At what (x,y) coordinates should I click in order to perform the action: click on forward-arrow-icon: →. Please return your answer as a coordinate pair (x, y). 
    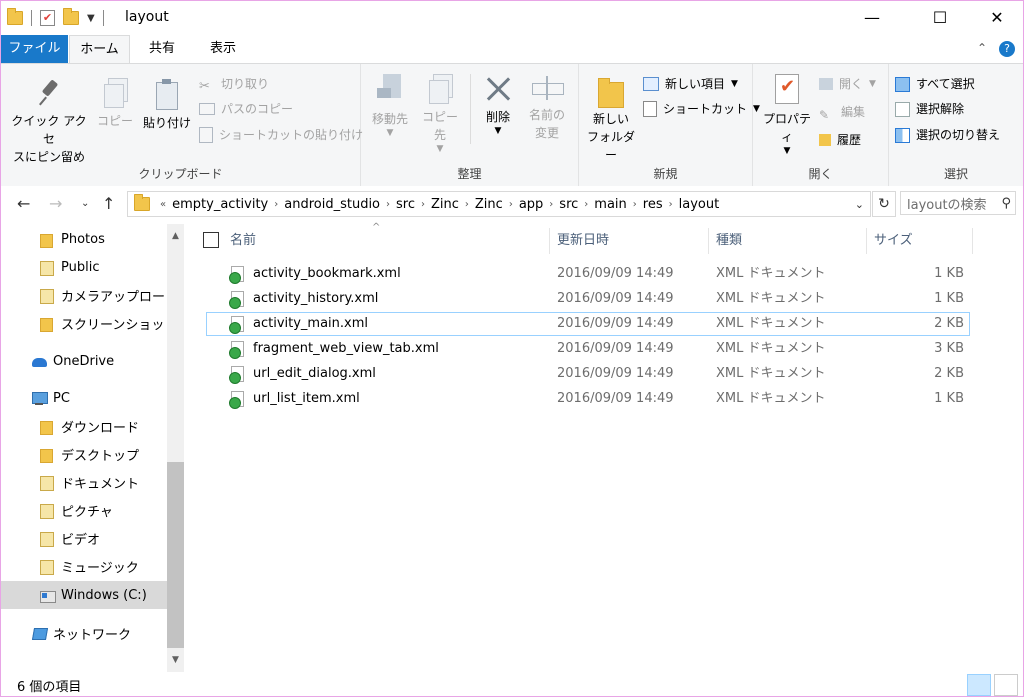
    Looking at the image, I should click on (55, 203).